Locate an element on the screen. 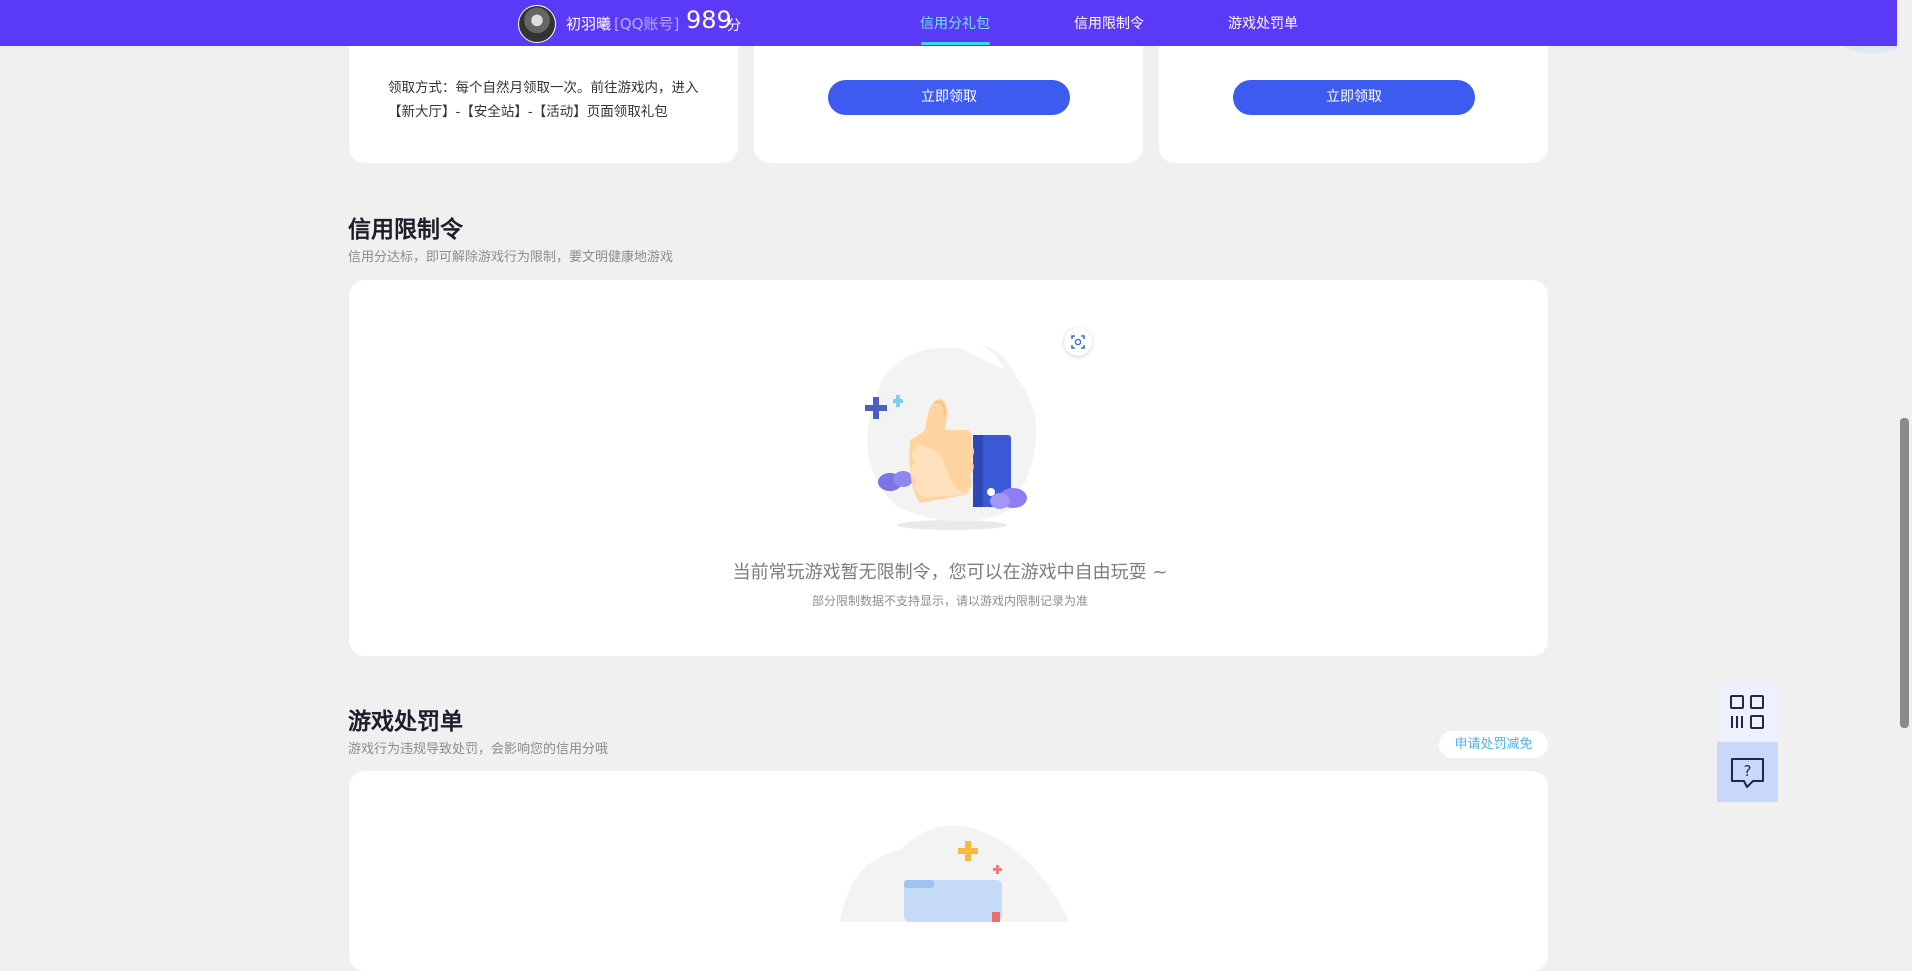 This screenshot has height=971, width=1912. thumbs-up-illustration is located at coordinates (951, 436).